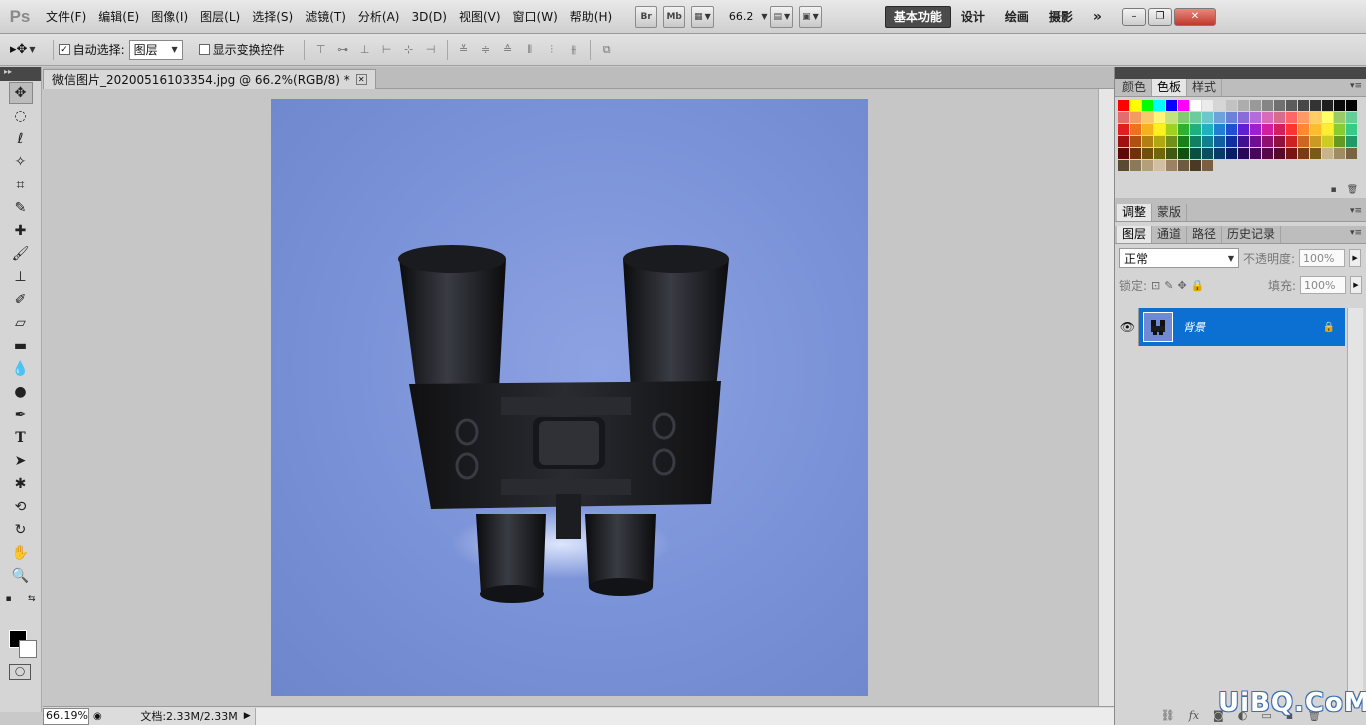  I want to click on distribute-bottom-icon: ≙, so click(508, 50).